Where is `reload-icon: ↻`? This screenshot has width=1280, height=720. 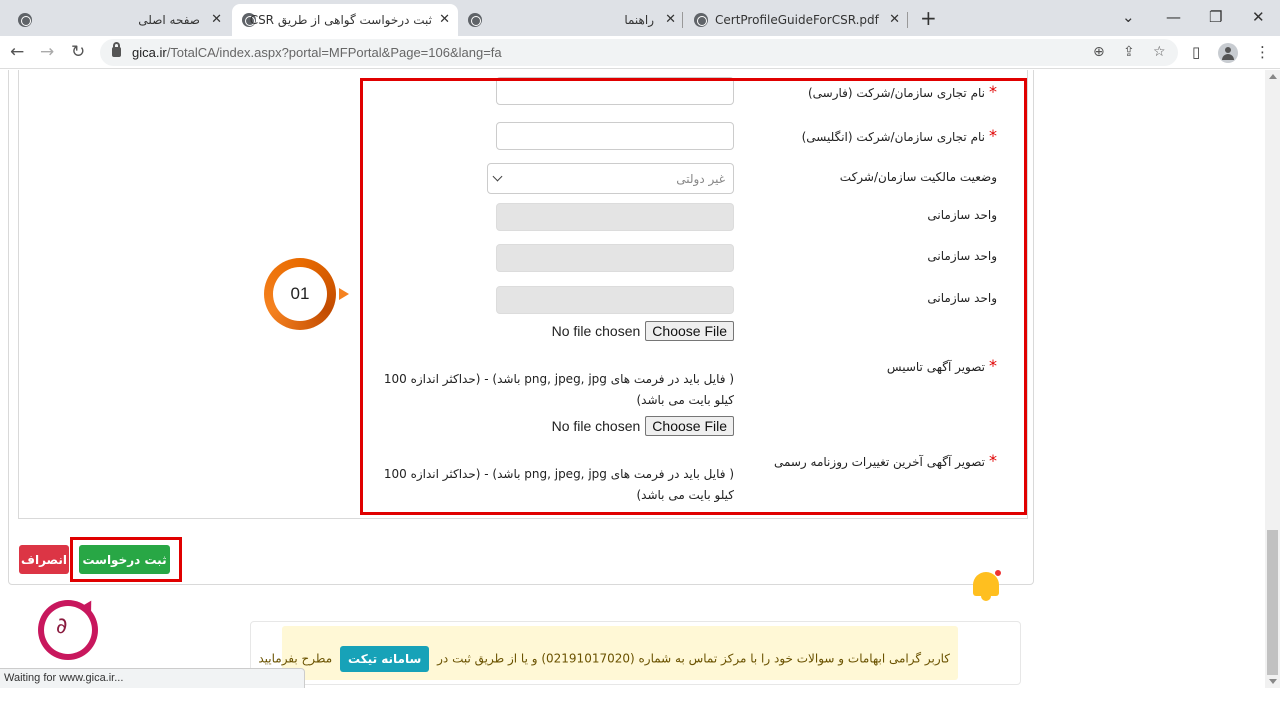
reload-icon: ↻ is located at coordinates (78, 52).